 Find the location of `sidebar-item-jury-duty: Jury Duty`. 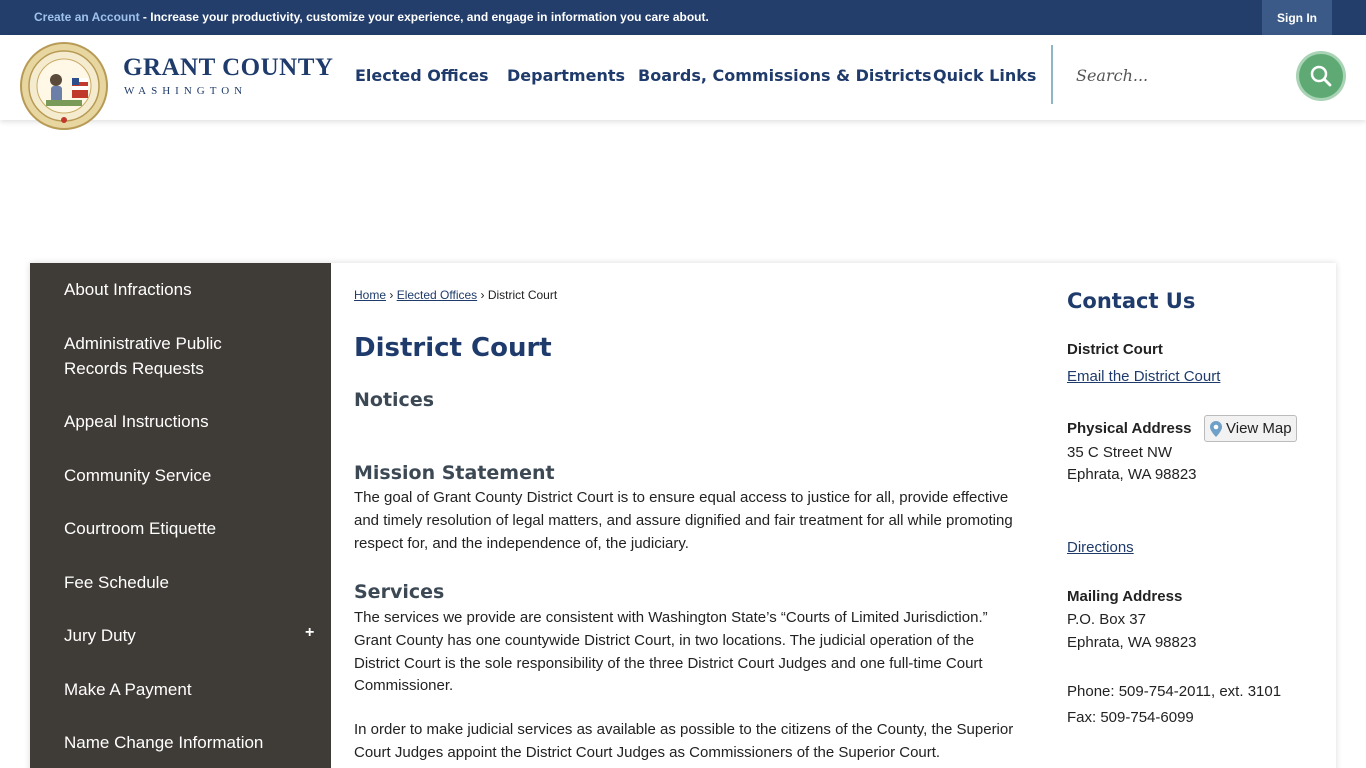

sidebar-item-jury-duty: Jury Duty is located at coordinates (164, 635).